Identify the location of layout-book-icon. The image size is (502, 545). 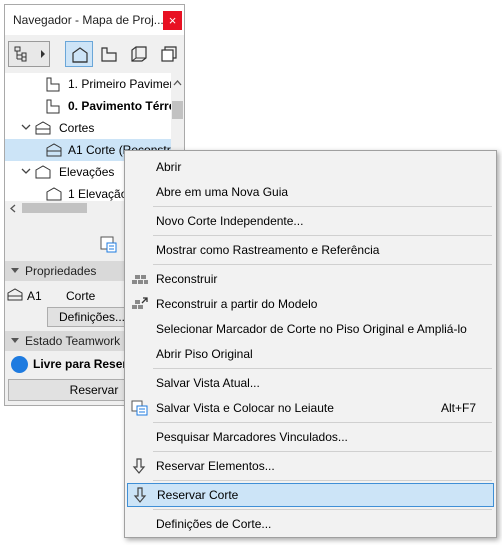
(139, 54).